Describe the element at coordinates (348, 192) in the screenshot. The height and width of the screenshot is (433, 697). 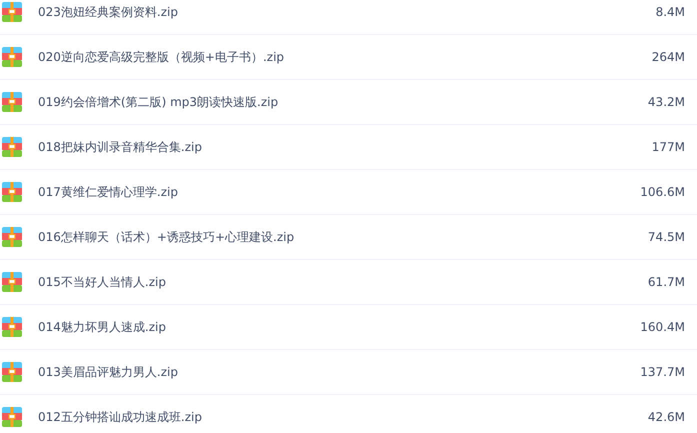
I see `file-row: 017黄维仁爱情心理学.zip 106.6M` at that location.